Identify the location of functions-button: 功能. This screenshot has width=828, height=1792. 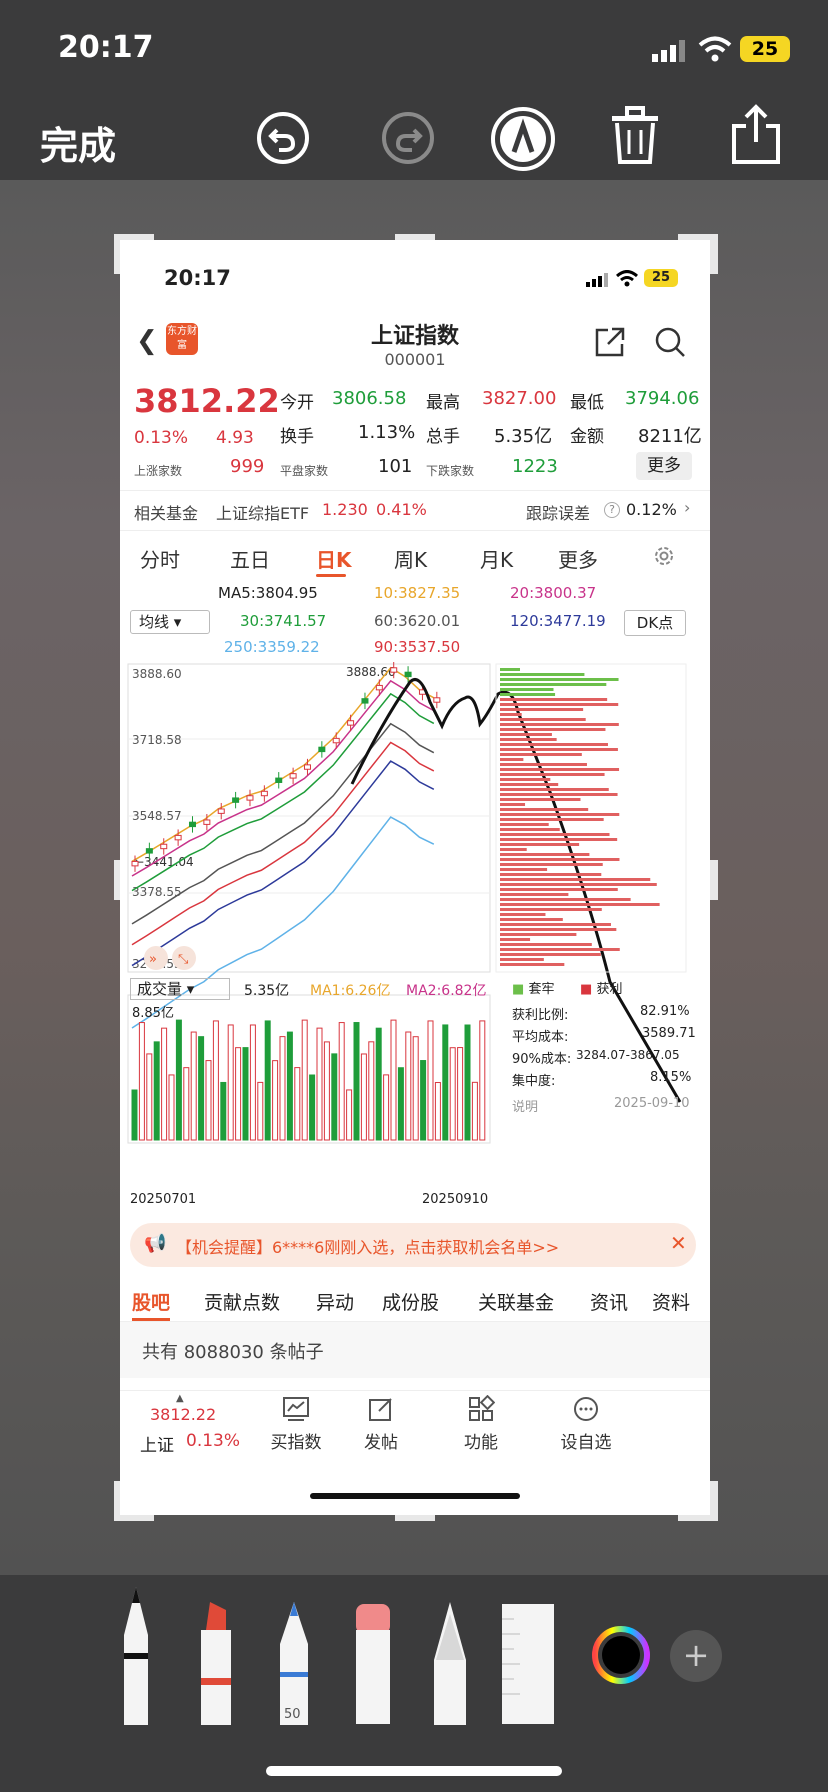
(481, 1423).